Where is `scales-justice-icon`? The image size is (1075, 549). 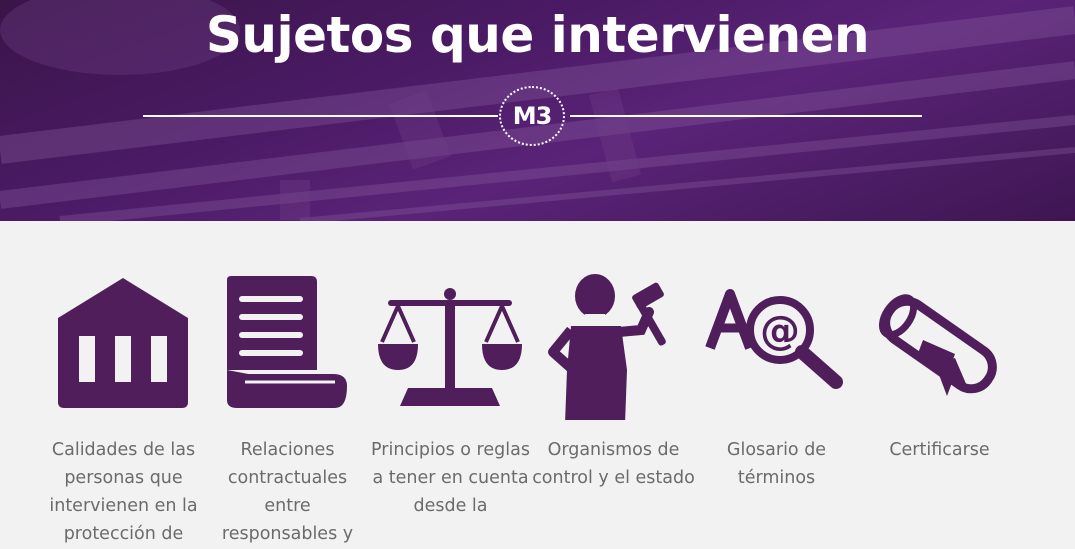
scales-justice-icon is located at coordinates (450, 345).